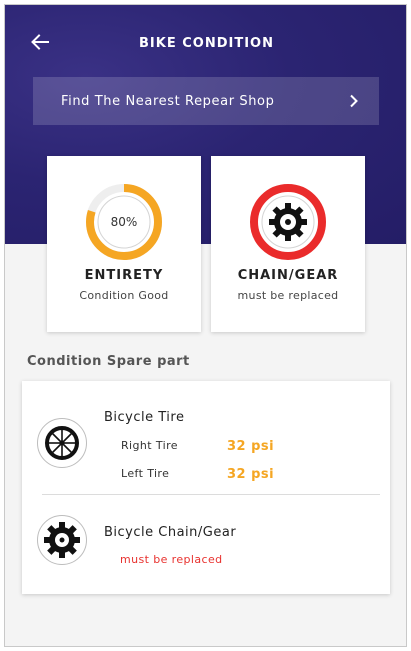 The width and height of the screenshot is (411, 651). What do you see at coordinates (108, 361) in the screenshot?
I see `section-title: Condition Spare part` at bounding box center [108, 361].